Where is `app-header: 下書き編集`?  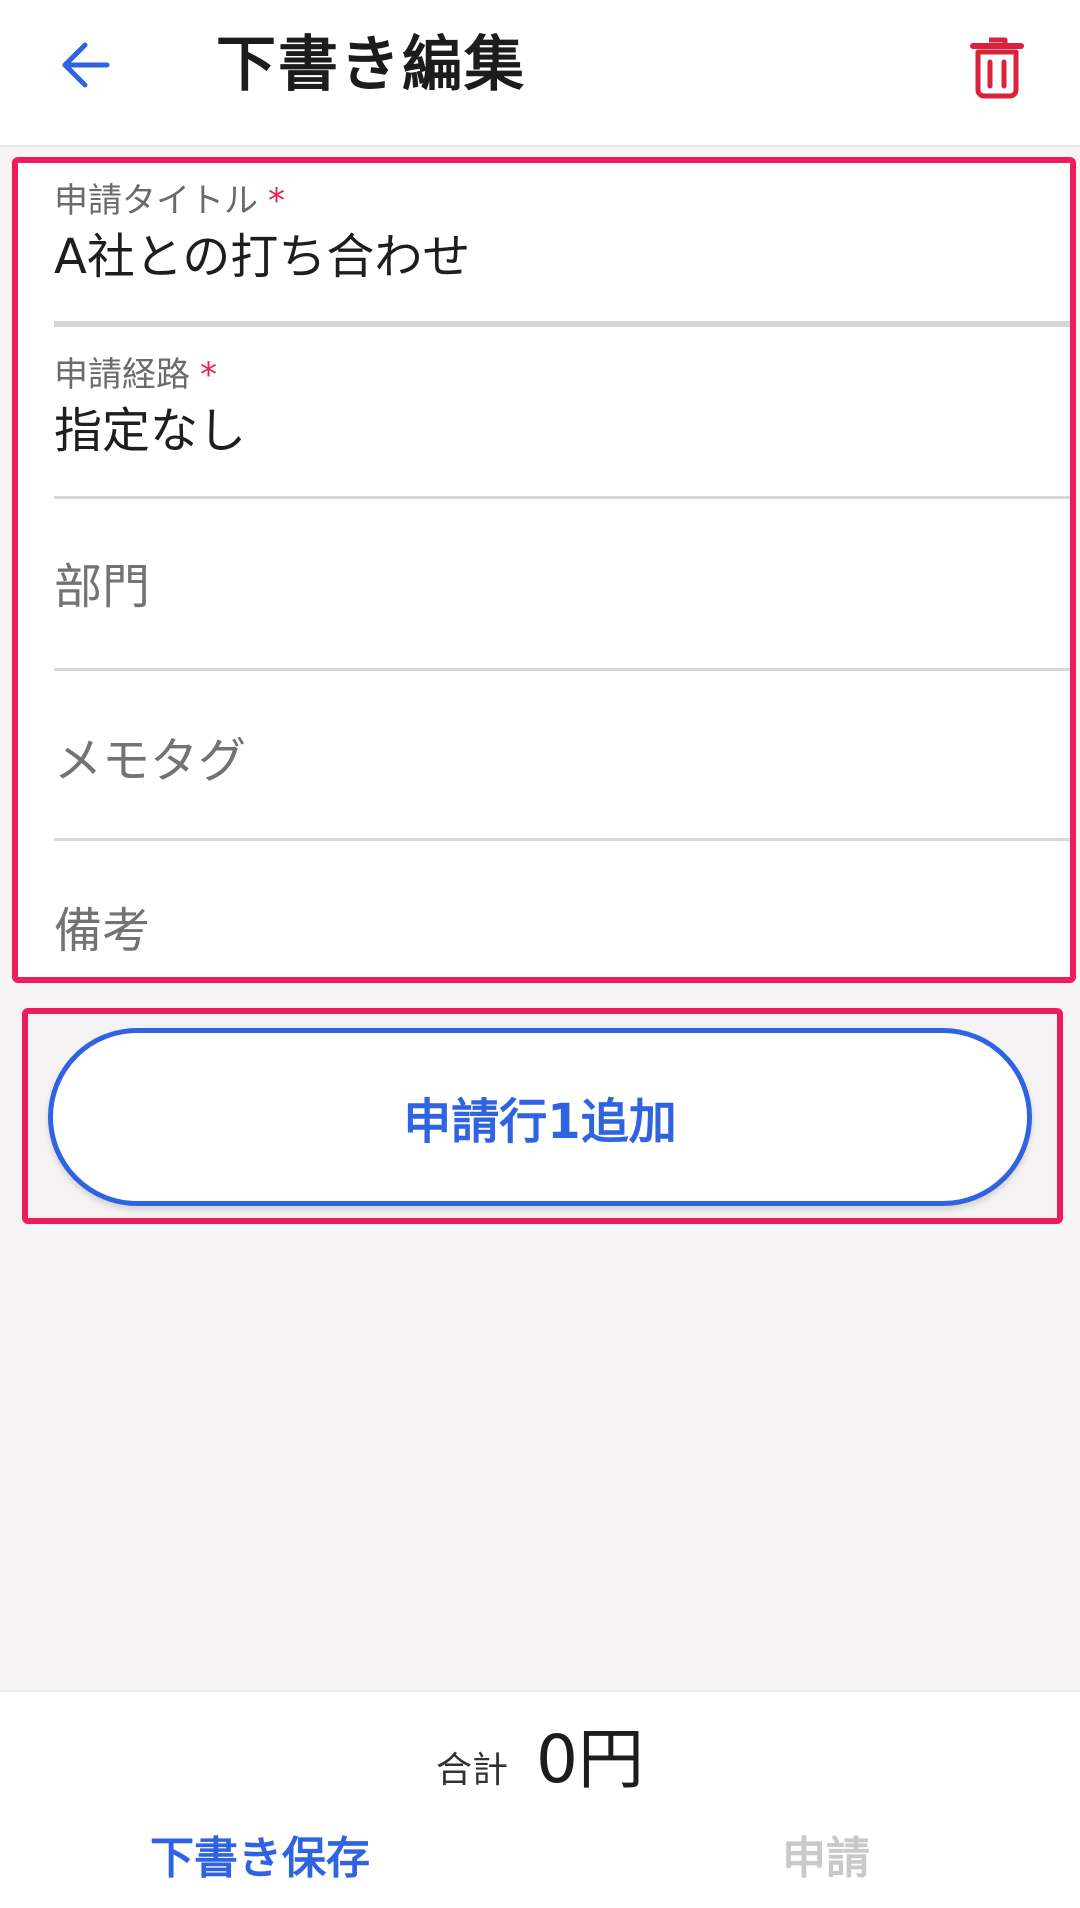 app-header: 下書き編集 is located at coordinates (540, 73).